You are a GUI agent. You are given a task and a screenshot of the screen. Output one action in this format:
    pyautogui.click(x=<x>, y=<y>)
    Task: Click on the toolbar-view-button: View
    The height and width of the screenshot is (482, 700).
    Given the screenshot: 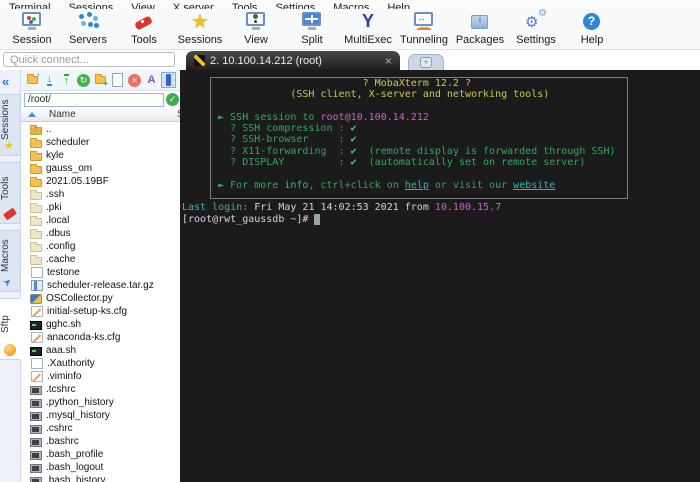 What is the action you would take?
    pyautogui.click(x=256, y=28)
    